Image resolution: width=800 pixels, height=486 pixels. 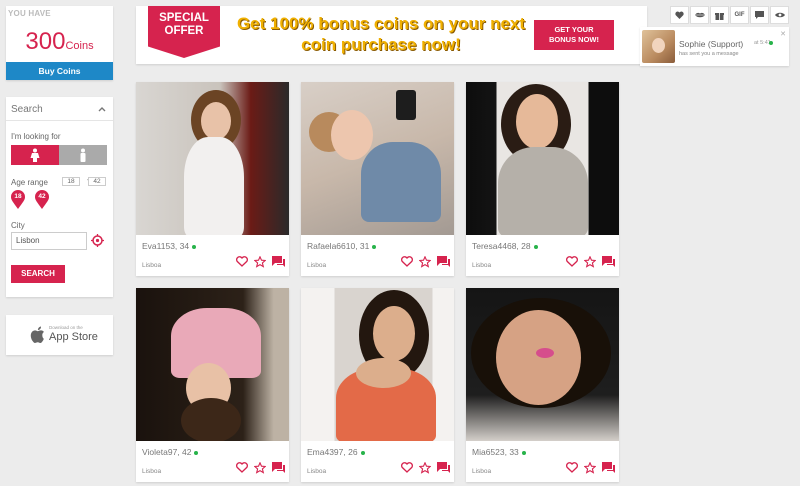 I want to click on lips-icon, so click(x=699, y=15).